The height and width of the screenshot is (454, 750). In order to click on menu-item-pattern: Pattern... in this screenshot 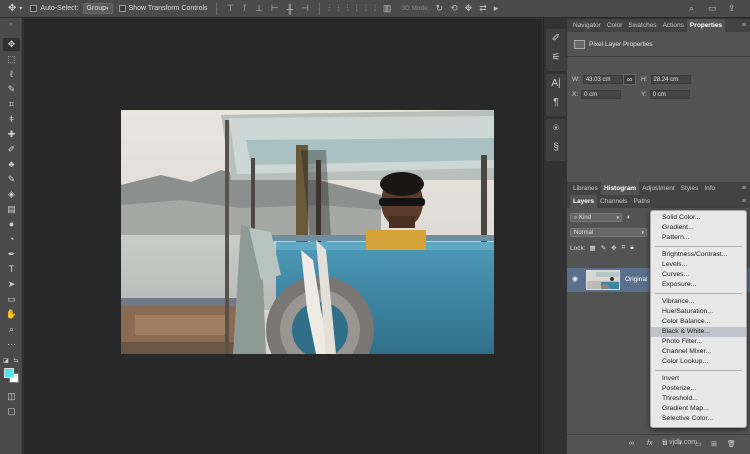, I will do `click(698, 238)`.